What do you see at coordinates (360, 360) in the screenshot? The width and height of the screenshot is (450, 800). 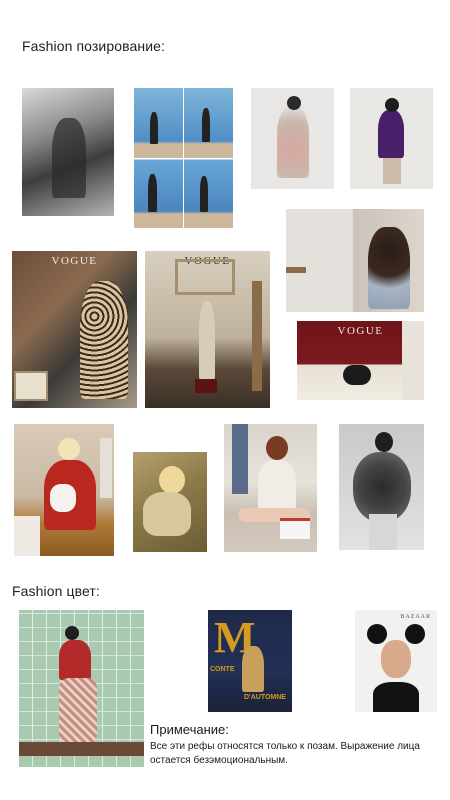 I see `vogue-red-curtain-cover: VOGUE` at bounding box center [360, 360].